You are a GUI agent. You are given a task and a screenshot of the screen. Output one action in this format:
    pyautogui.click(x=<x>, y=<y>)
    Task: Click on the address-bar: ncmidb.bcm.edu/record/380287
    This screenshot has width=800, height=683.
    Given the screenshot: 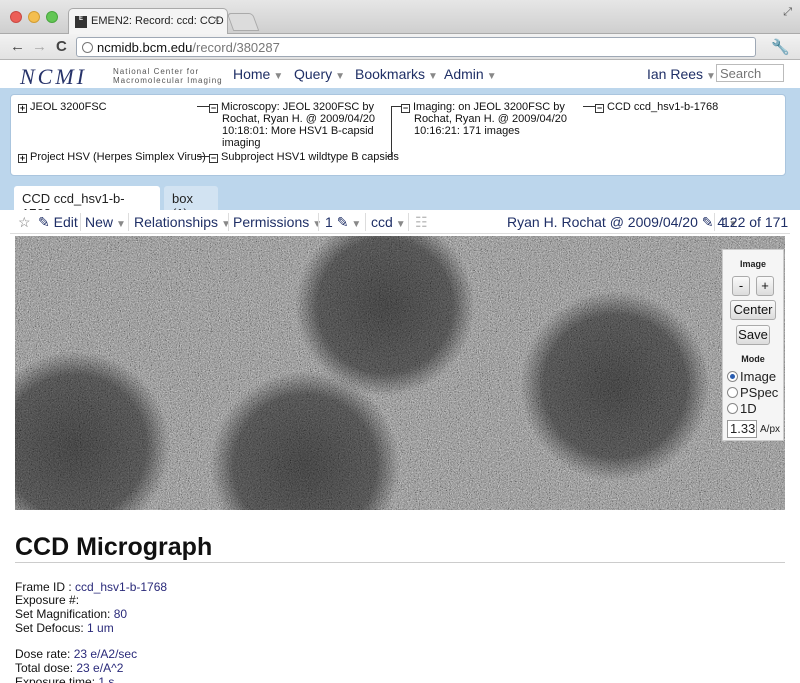 What is the action you would take?
    pyautogui.click(x=416, y=47)
    